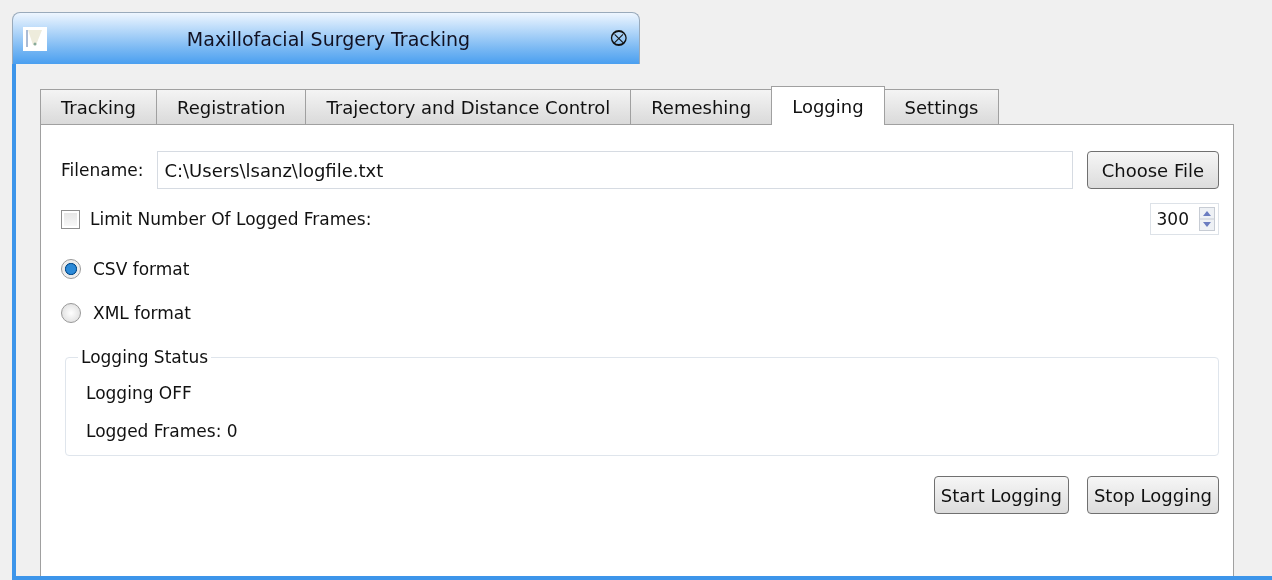 Image resolution: width=1272 pixels, height=580 pixels. What do you see at coordinates (701, 106) in the screenshot?
I see `tab: Remeshing` at bounding box center [701, 106].